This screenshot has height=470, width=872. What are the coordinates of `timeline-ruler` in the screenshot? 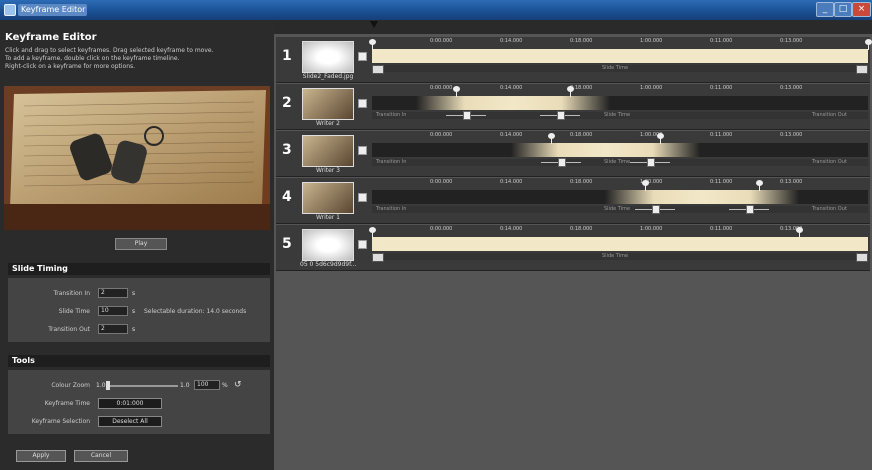 It's located at (573, 27).